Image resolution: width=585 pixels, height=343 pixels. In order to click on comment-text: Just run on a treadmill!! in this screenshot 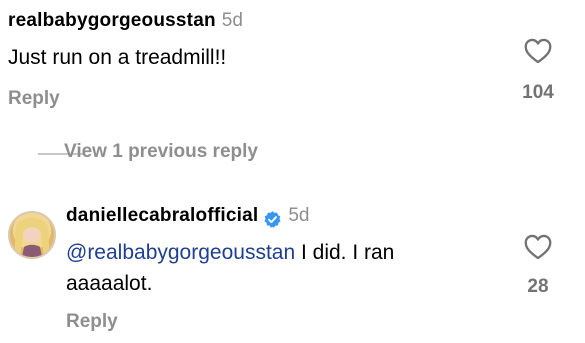, I will do `click(117, 57)`.